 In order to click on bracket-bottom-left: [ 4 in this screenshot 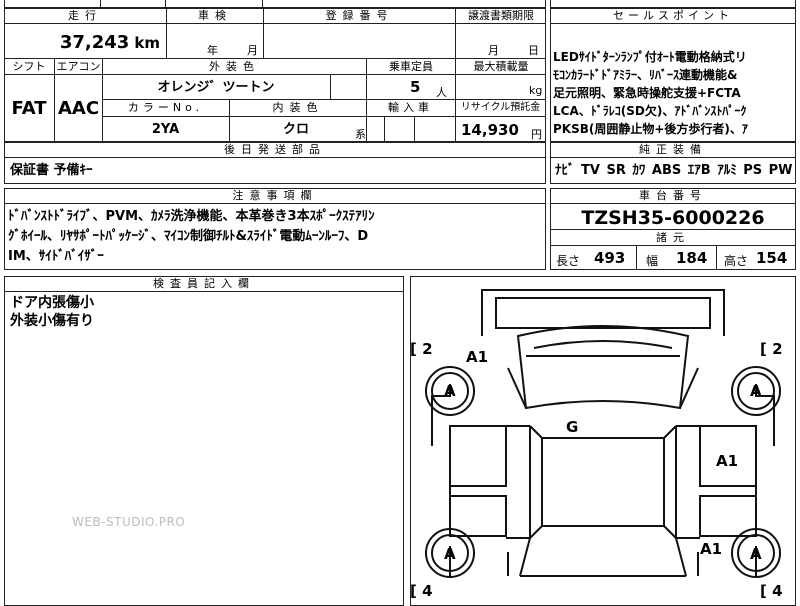, I will do `click(421, 591)`.